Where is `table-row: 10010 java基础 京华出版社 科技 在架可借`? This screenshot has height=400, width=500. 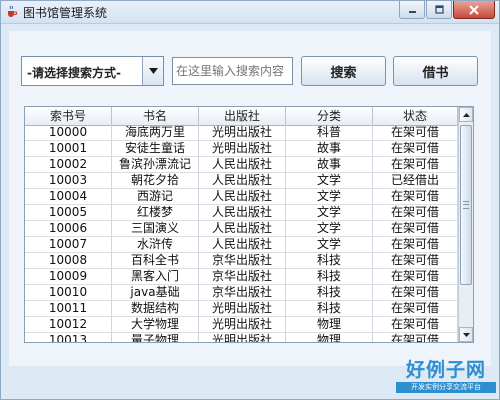
table-row: 10010 java基础 京华出版社 科技 在架可借 is located at coordinates (241, 293).